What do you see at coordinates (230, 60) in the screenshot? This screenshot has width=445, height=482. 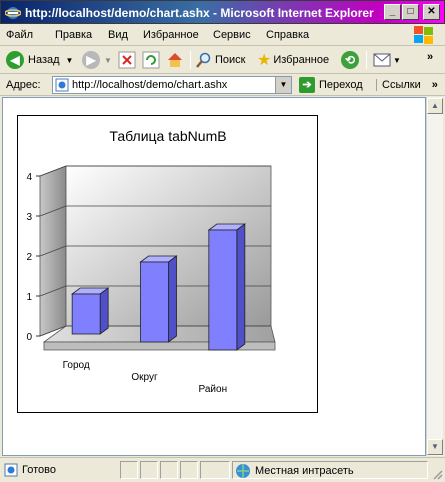 I see `search-label: Поиск` at bounding box center [230, 60].